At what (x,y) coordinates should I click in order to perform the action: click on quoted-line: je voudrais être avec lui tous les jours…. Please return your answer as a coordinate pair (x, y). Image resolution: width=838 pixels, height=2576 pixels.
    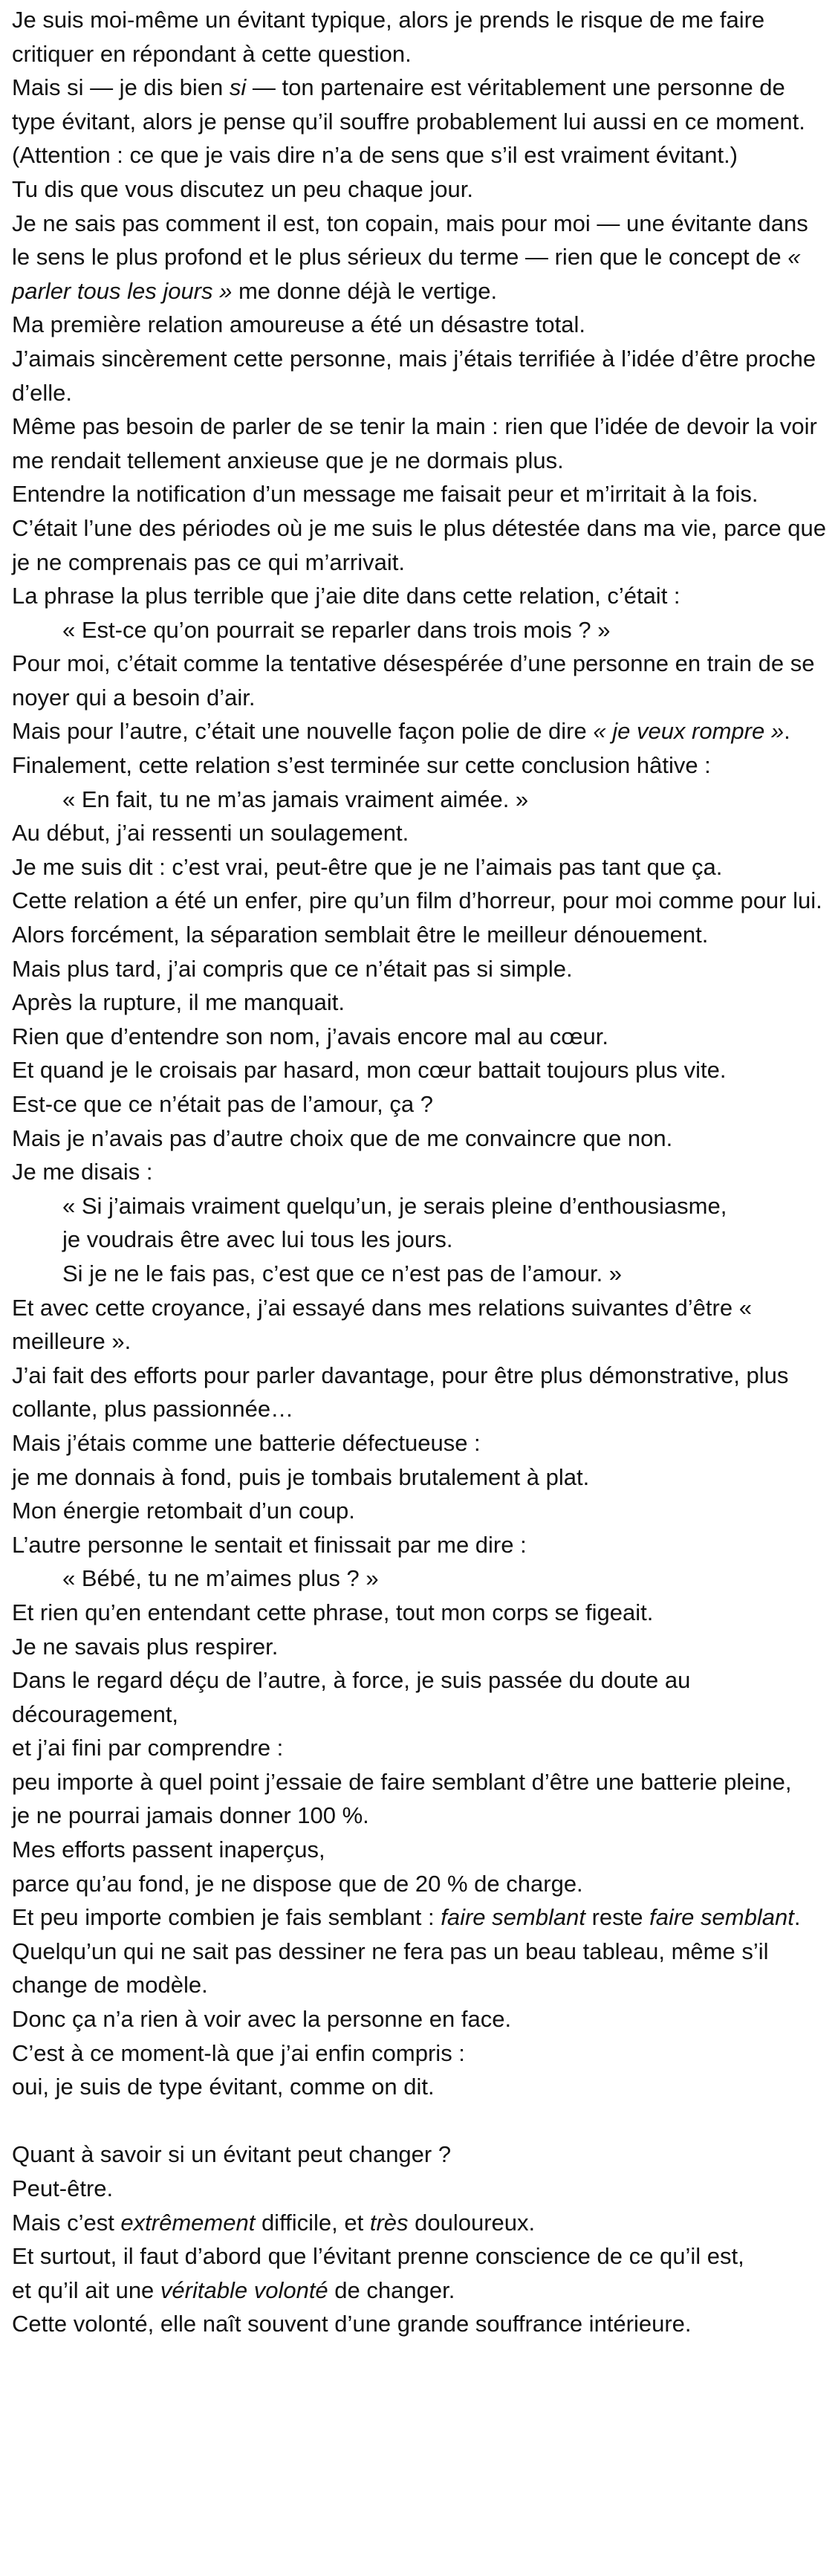
    Looking at the image, I should click on (419, 1240).